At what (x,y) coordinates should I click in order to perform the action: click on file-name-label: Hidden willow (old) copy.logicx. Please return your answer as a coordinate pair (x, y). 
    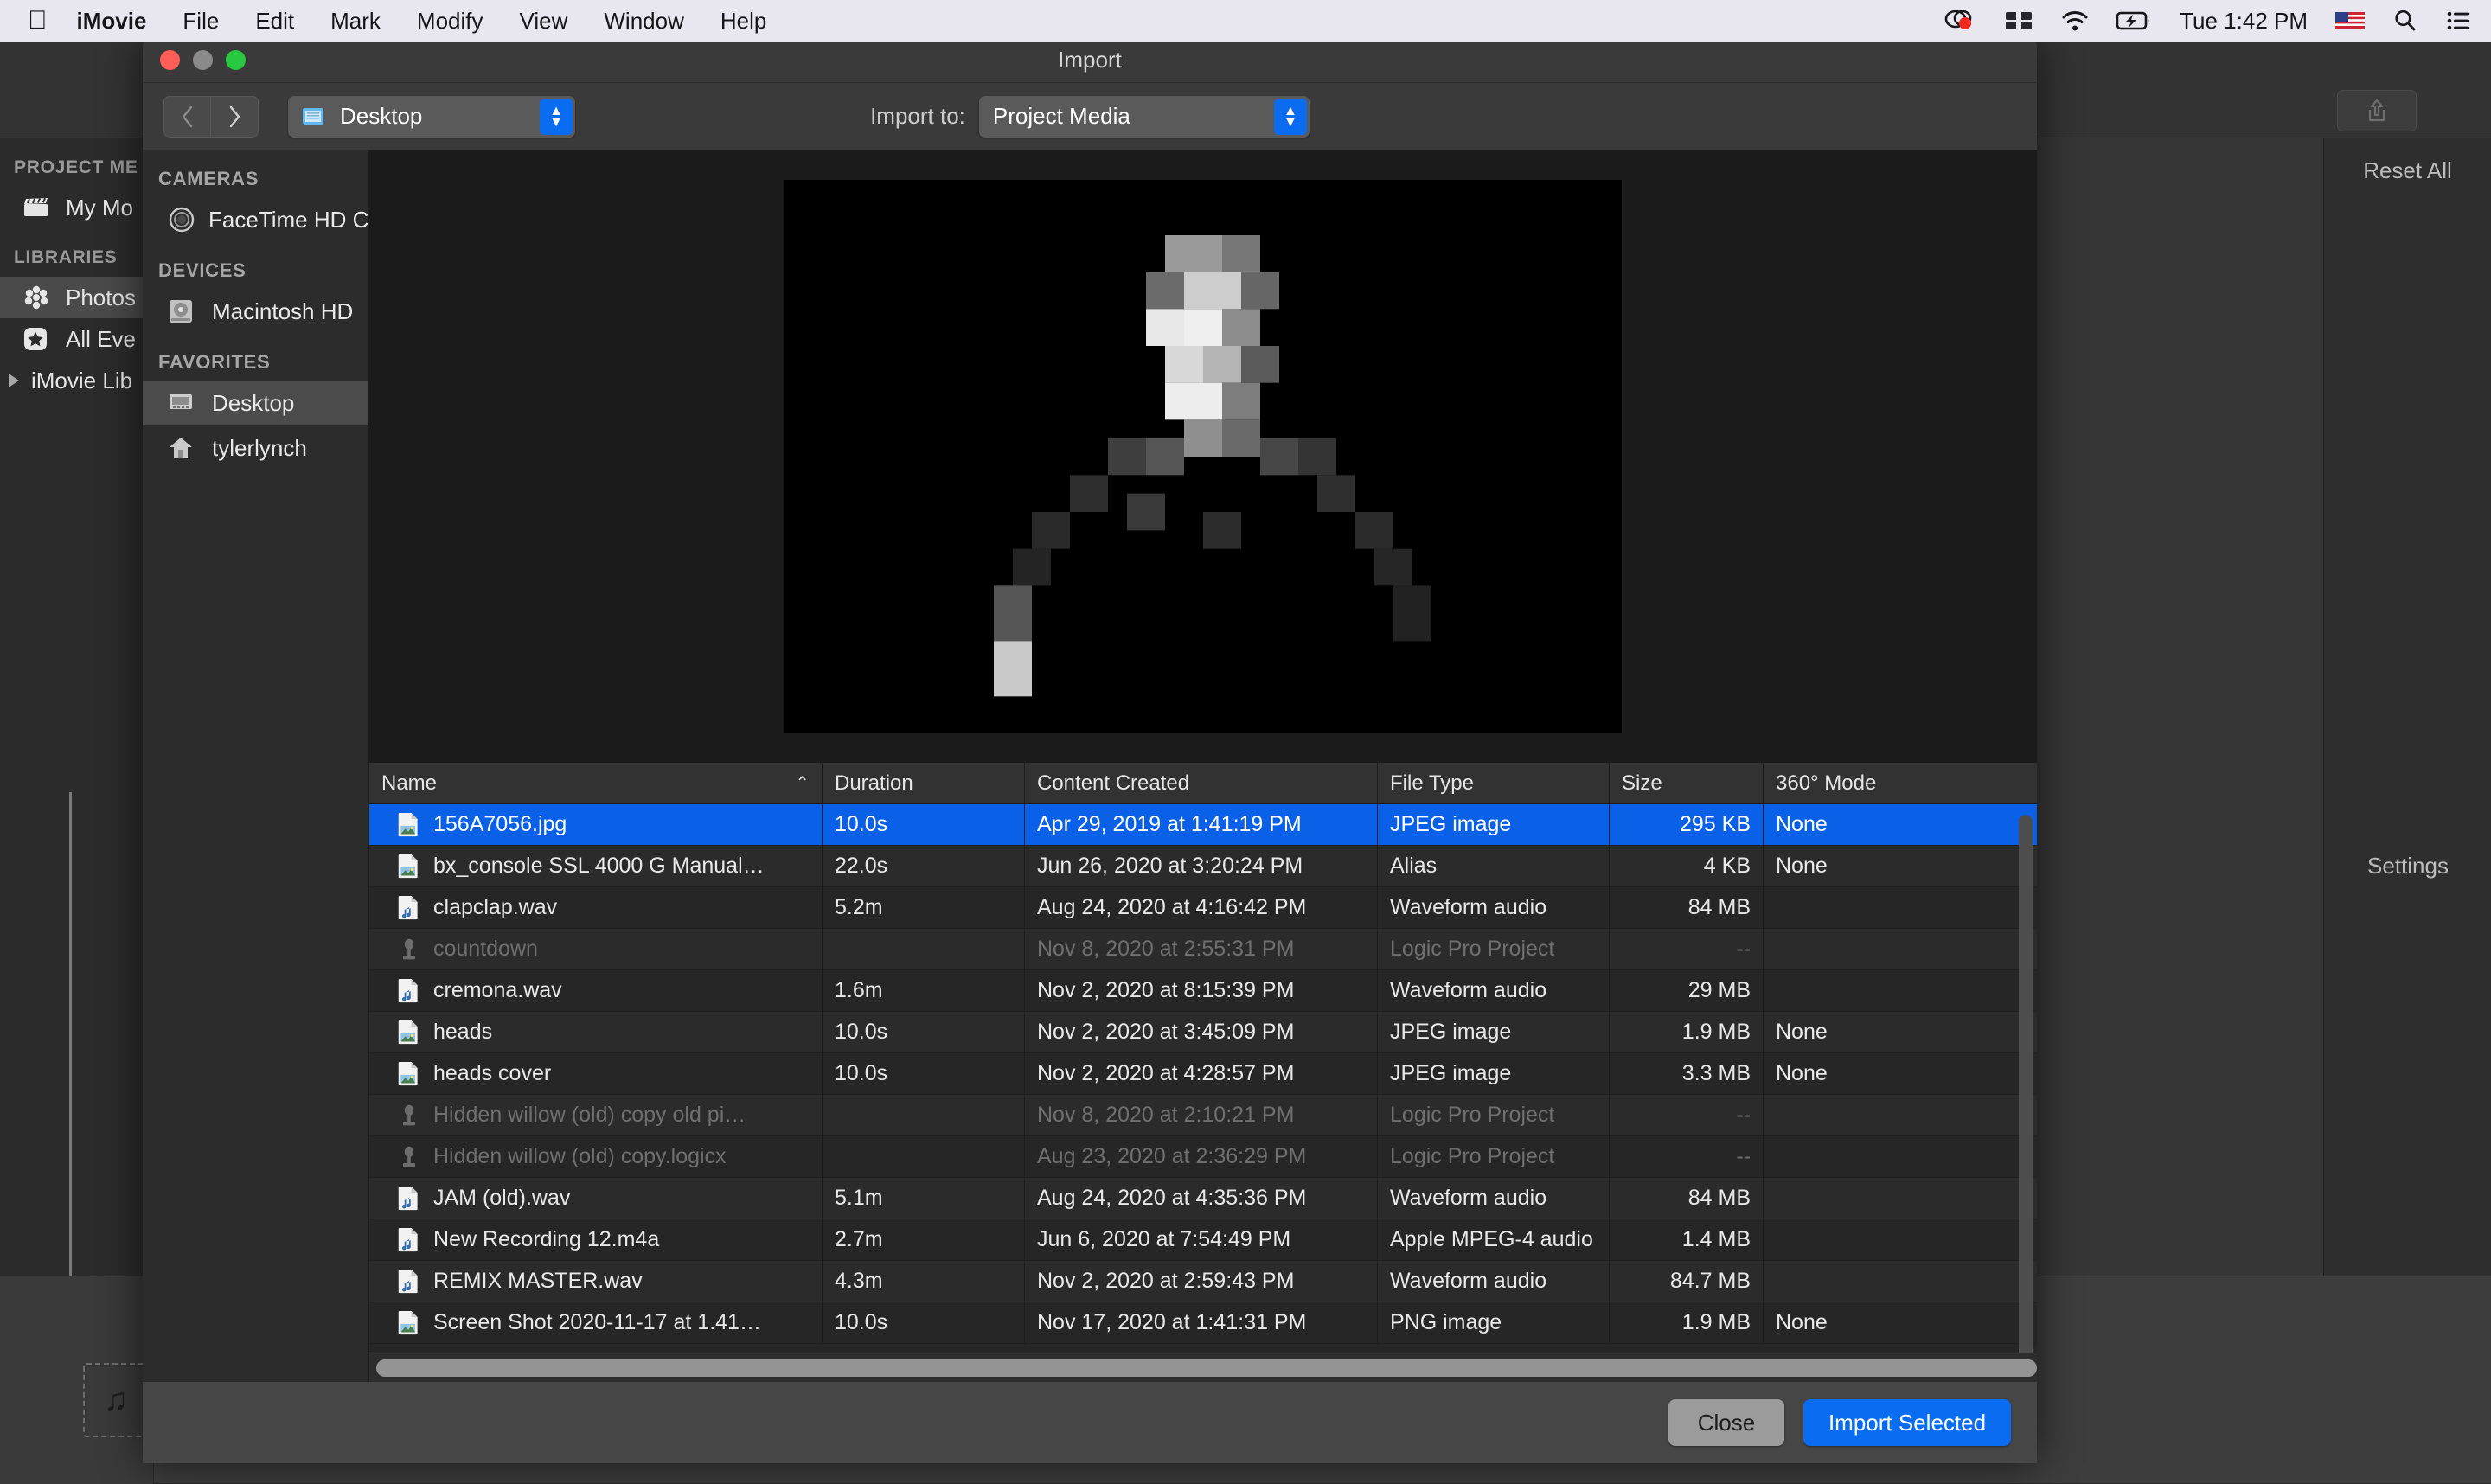
    Looking at the image, I should click on (580, 1156).